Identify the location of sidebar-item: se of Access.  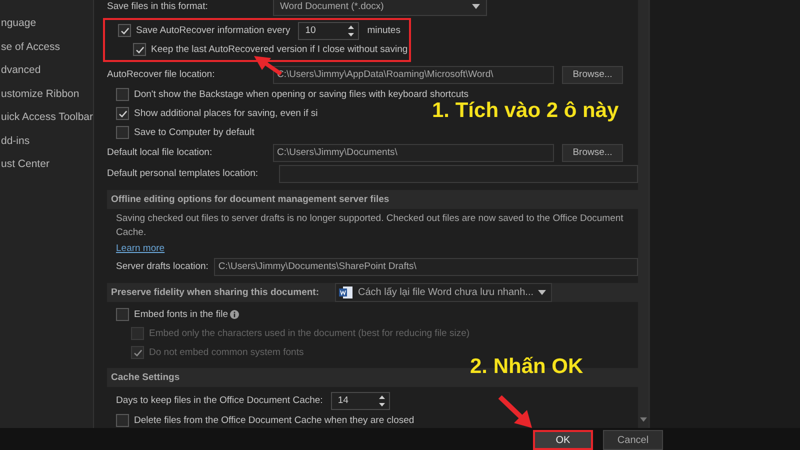
(46, 47).